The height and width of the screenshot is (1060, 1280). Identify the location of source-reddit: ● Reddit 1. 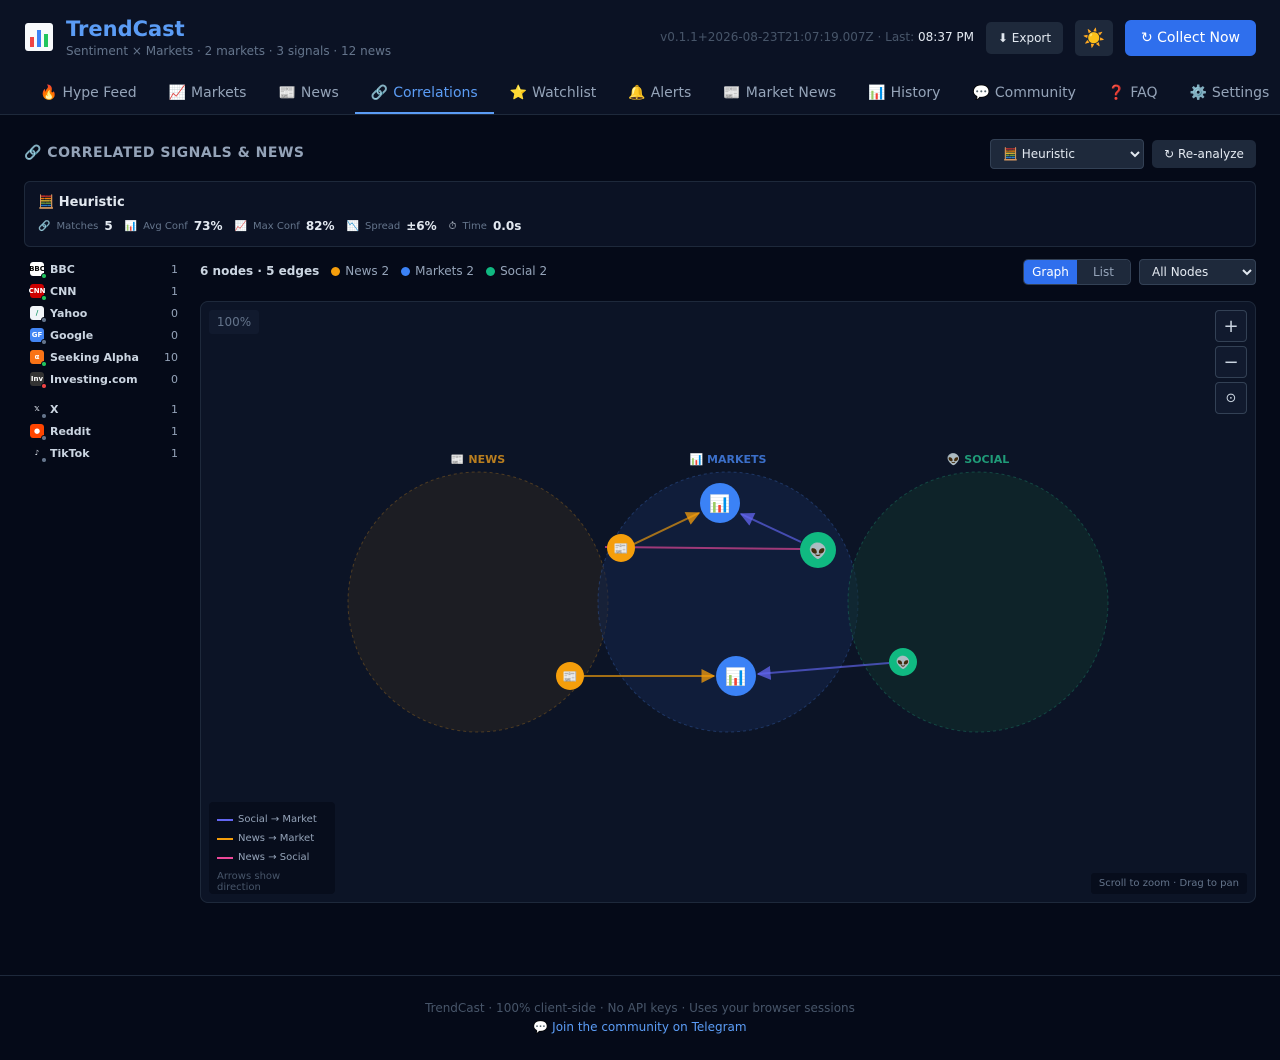
(105, 431).